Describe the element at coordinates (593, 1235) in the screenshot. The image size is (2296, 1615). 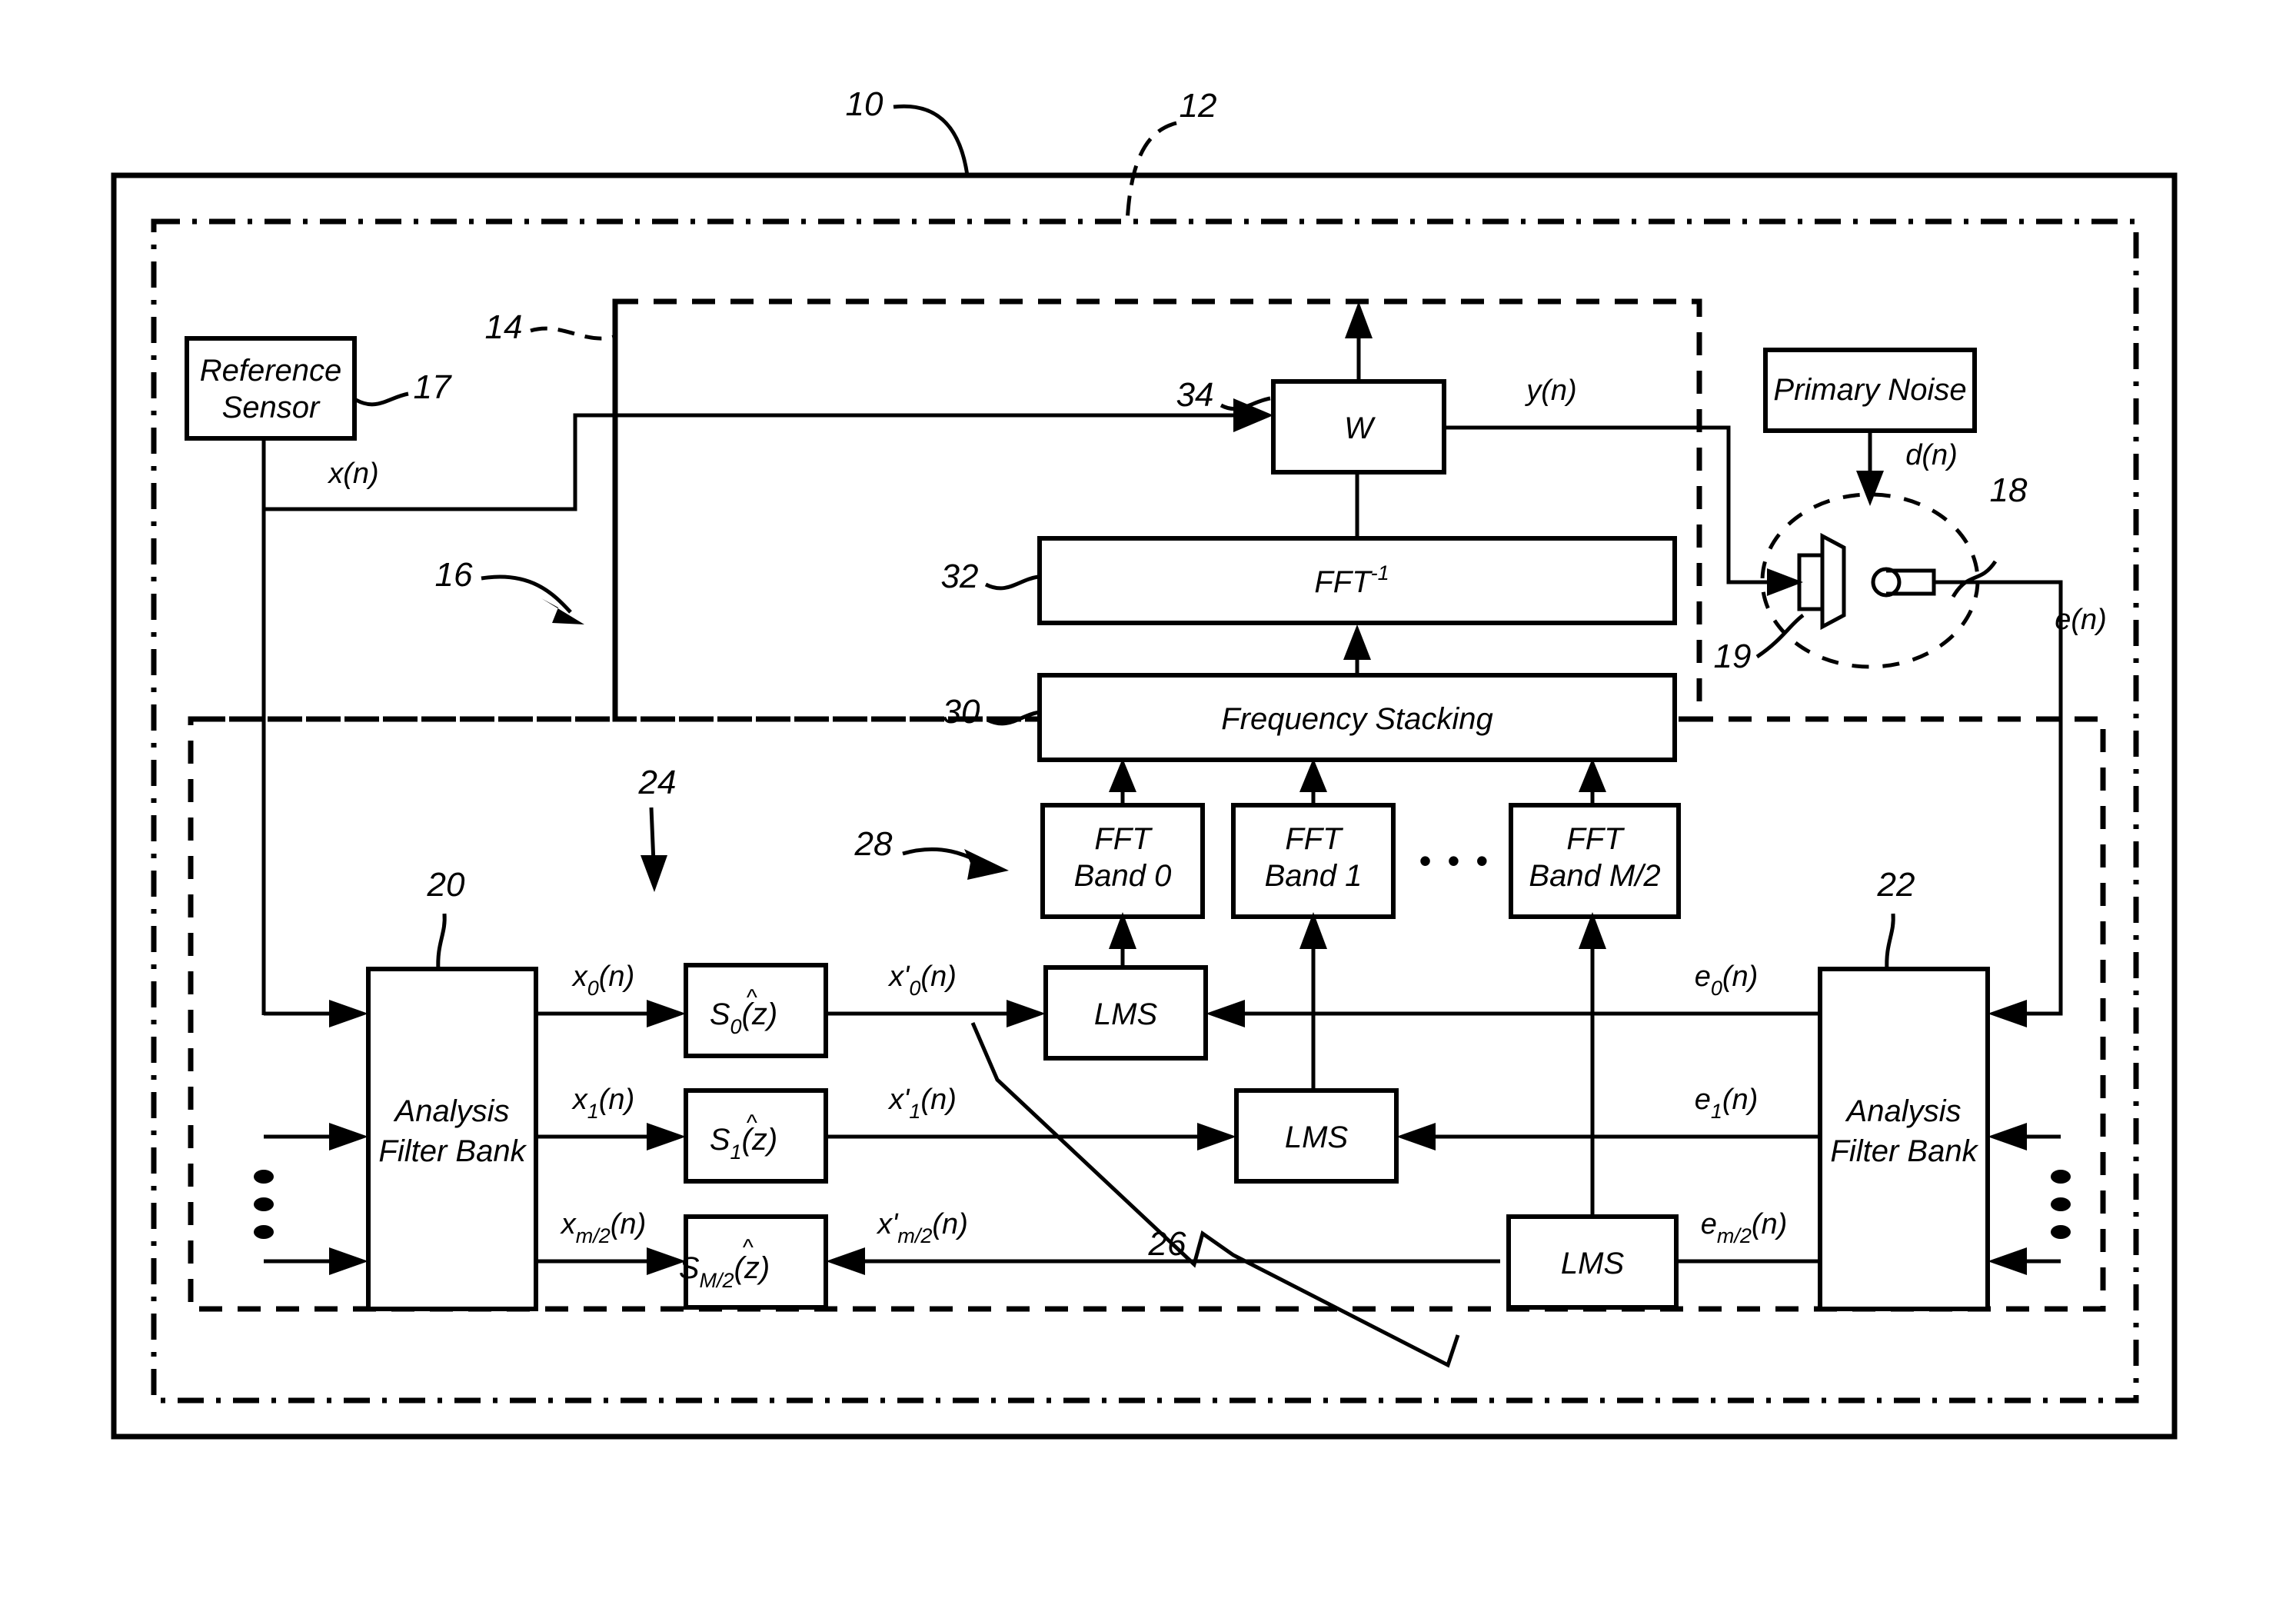
I see `xm2n-sub: m/2` at that location.